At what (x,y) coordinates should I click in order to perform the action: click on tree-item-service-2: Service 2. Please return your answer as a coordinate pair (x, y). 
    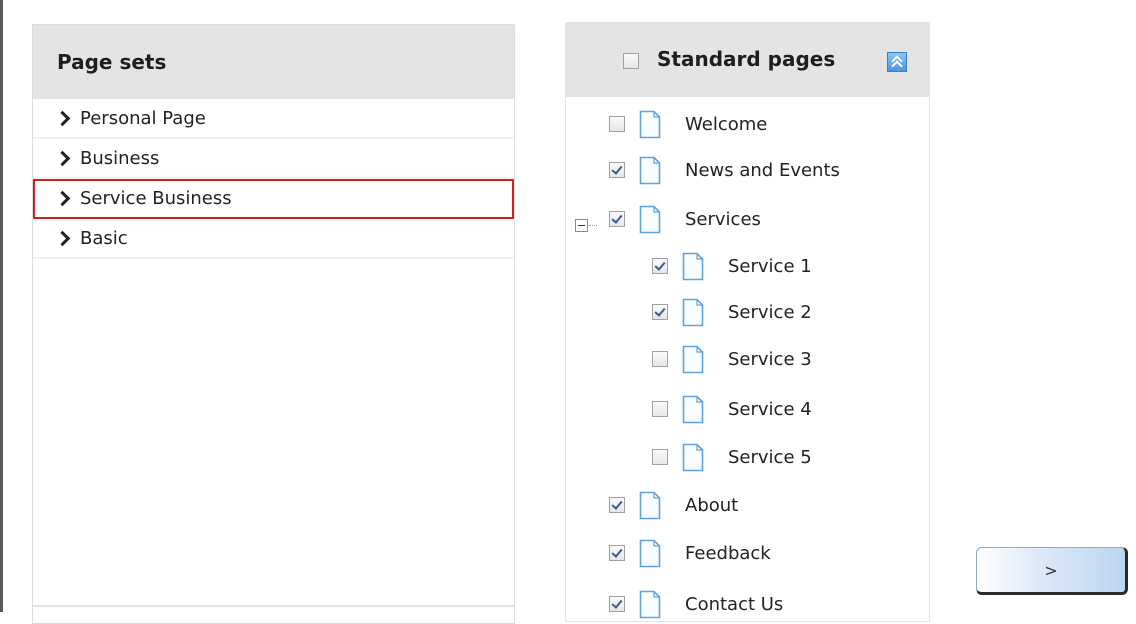
    Looking at the image, I should click on (732, 312).